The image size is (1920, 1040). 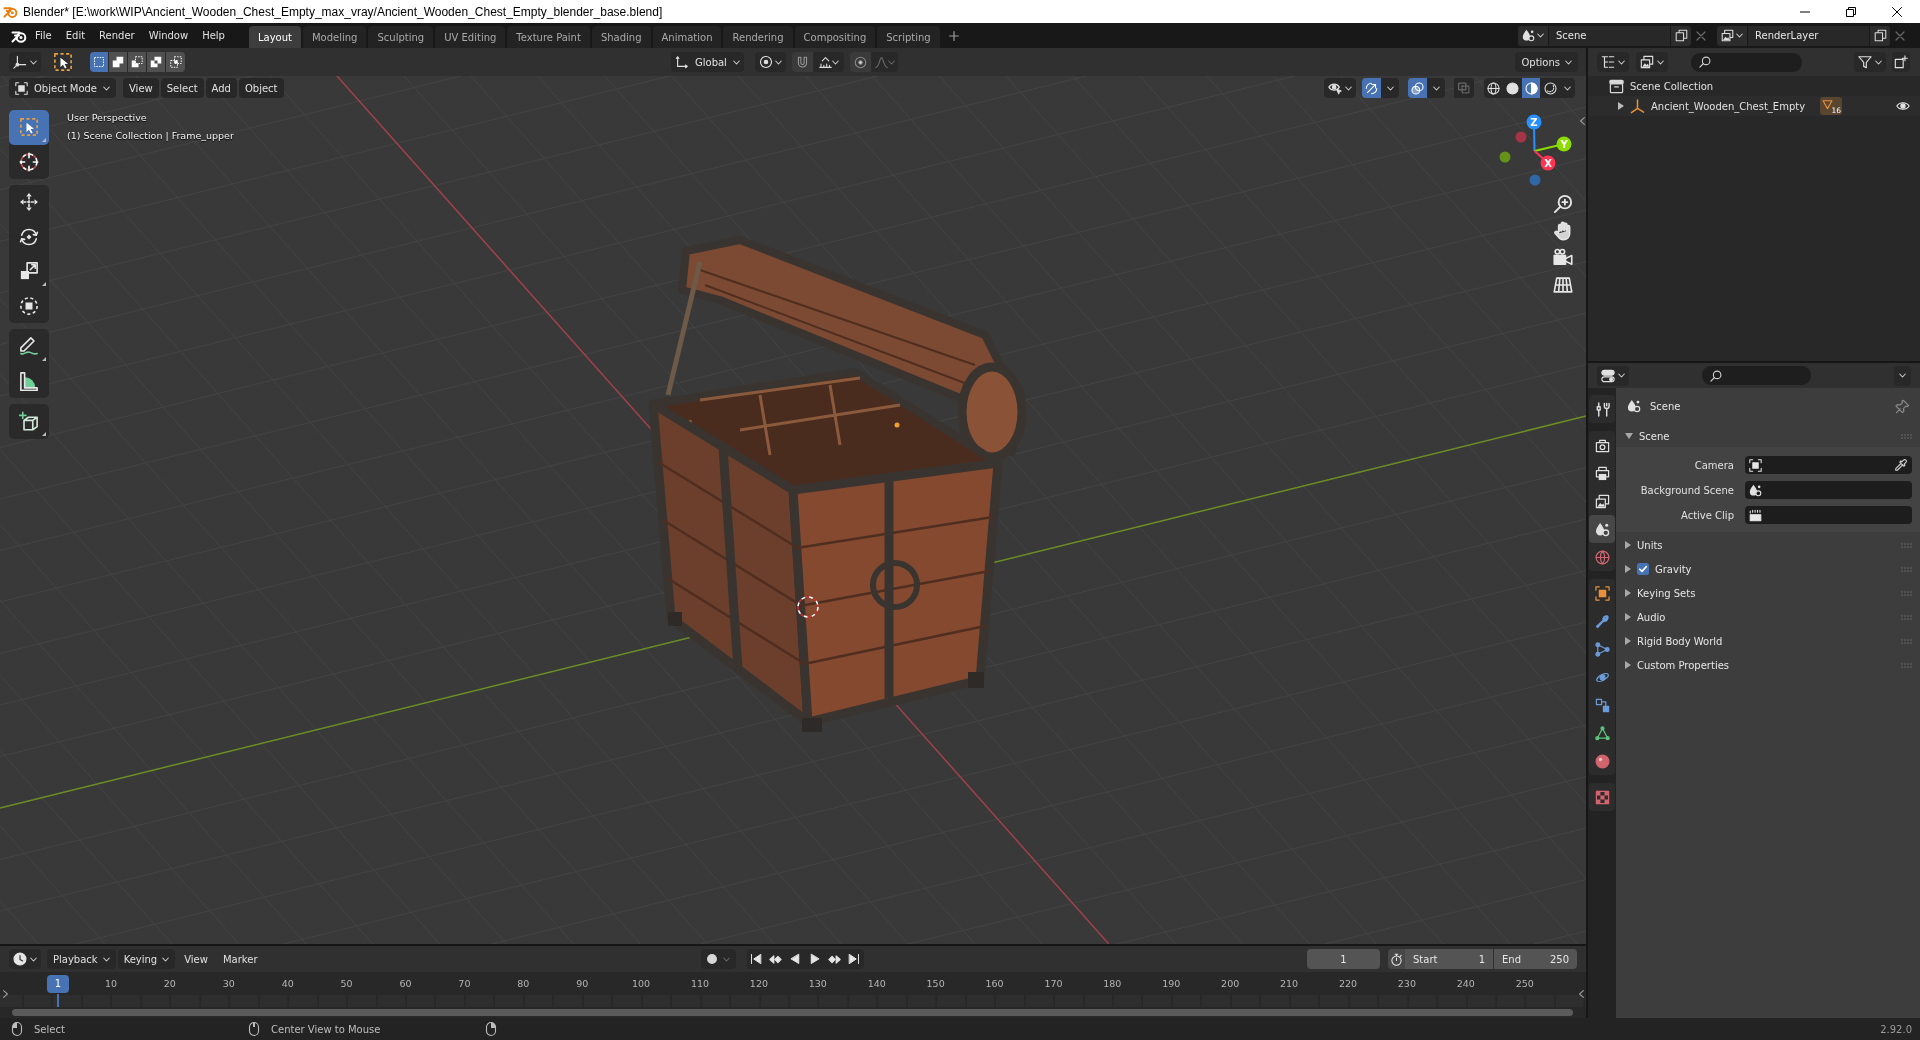 What do you see at coordinates (1897, 11) in the screenshot?
I see `close-icon` at bounding box center [1897, 11].